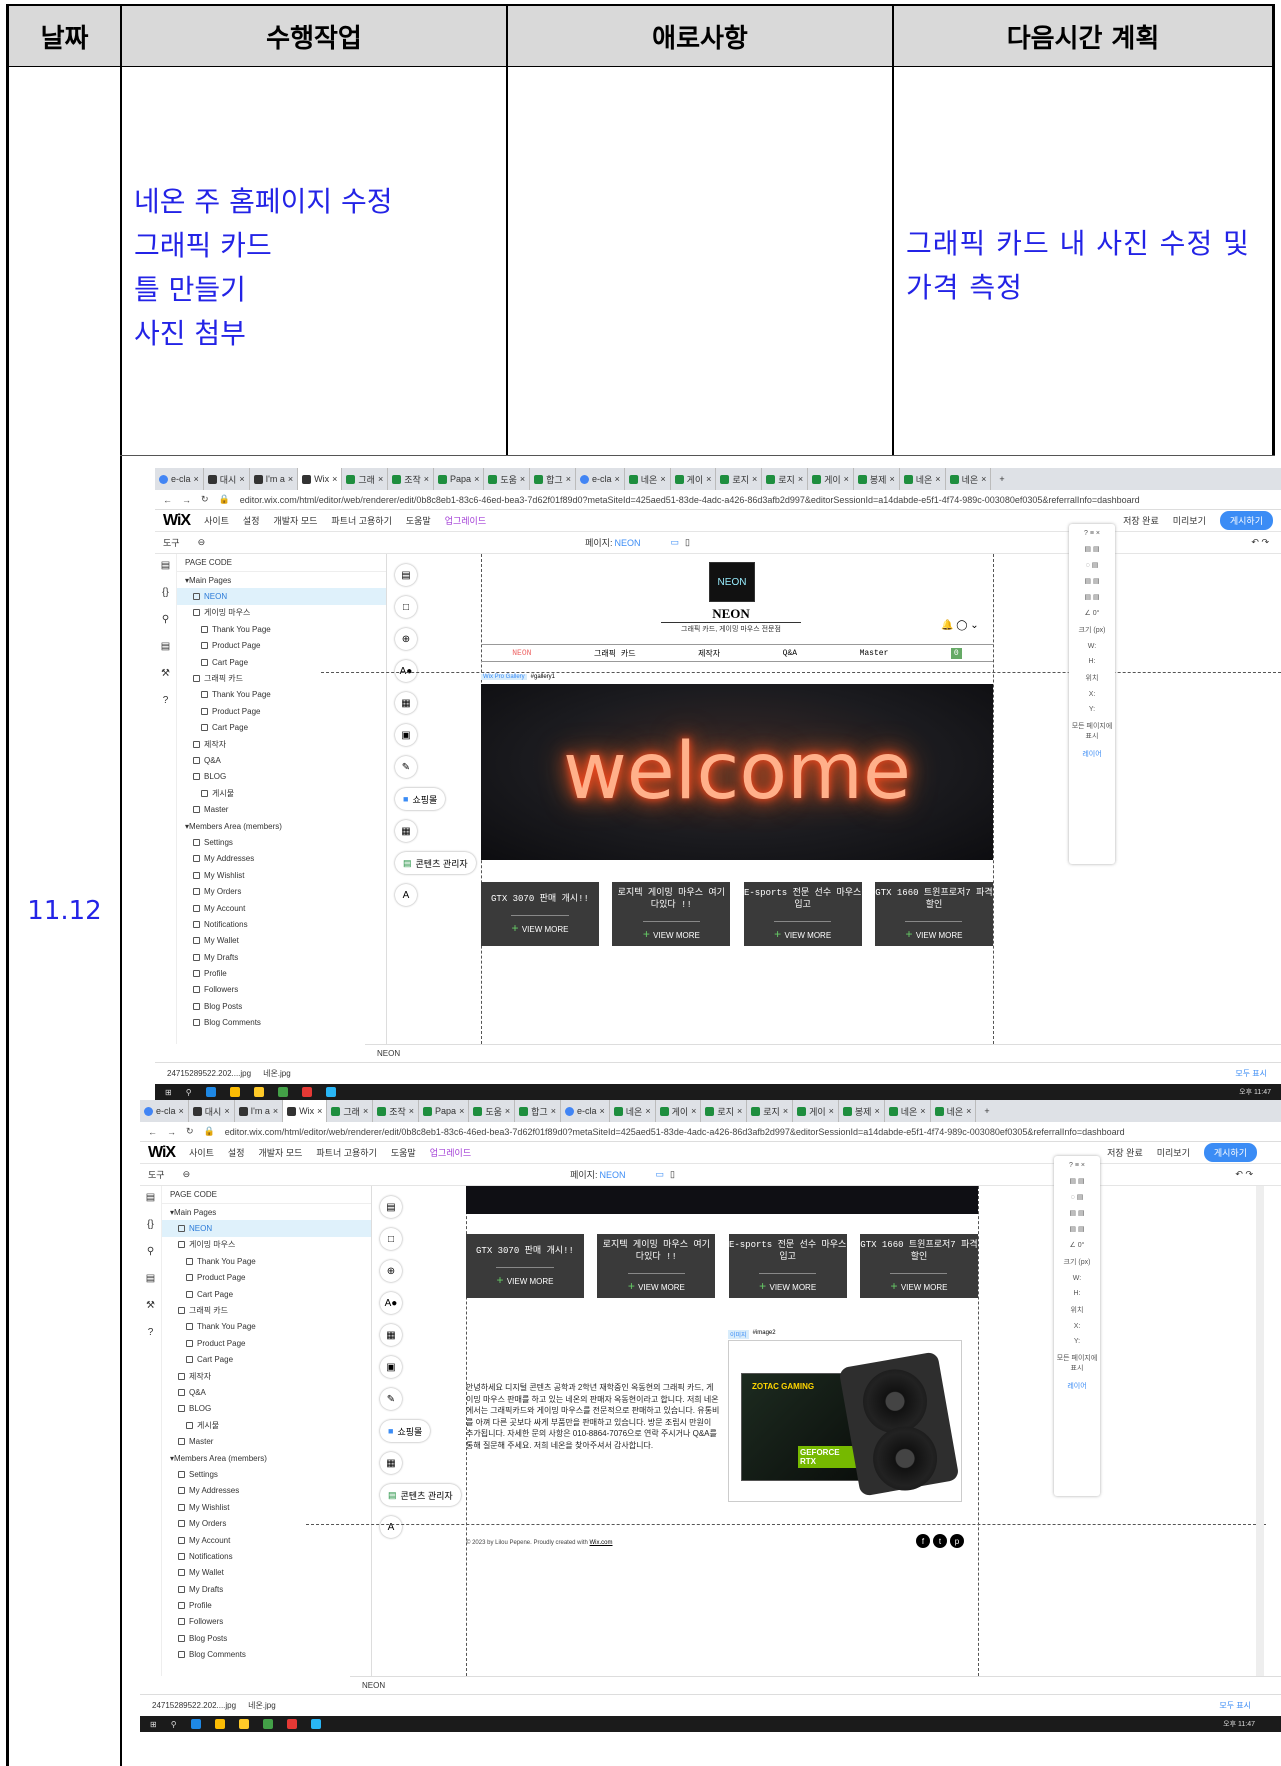 Image resolution: width=1281 pixels, height=1766 pixels. What do you see at coordinates (195, 1724) in the screenshot?
I see `edge-icon` at bounding box center [195, 1724].